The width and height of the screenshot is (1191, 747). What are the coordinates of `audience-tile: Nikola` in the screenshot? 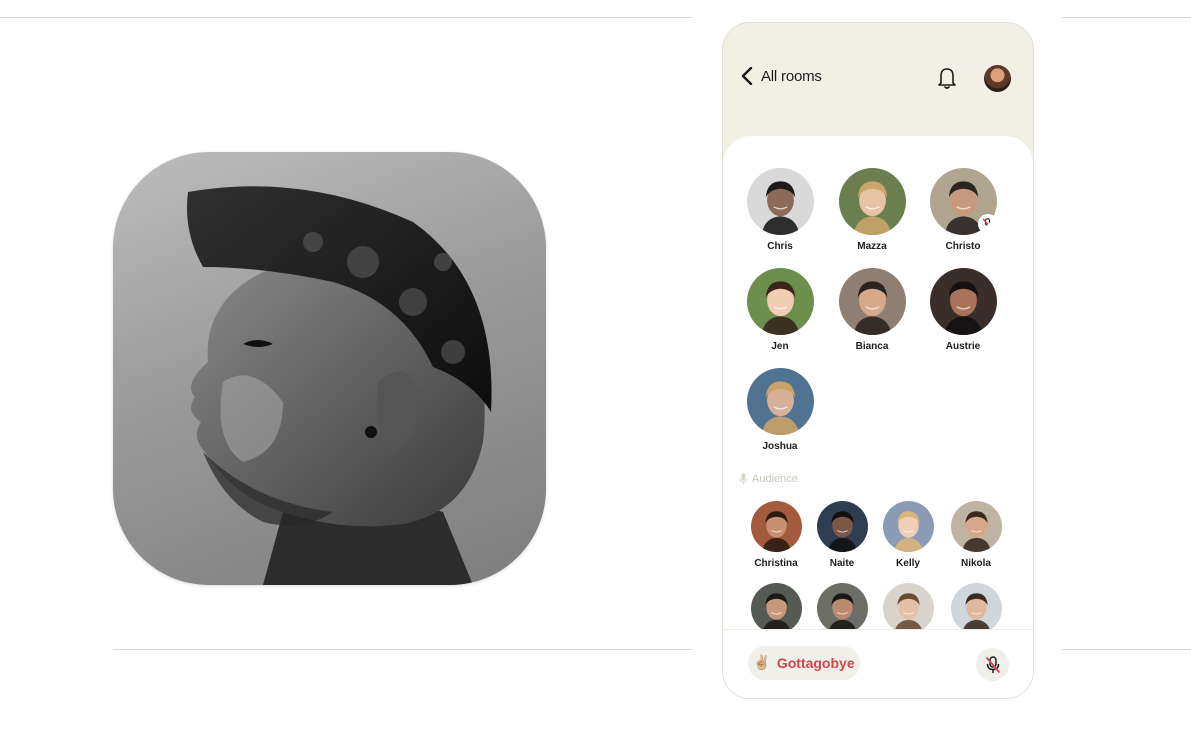 It's located at (976, 535).